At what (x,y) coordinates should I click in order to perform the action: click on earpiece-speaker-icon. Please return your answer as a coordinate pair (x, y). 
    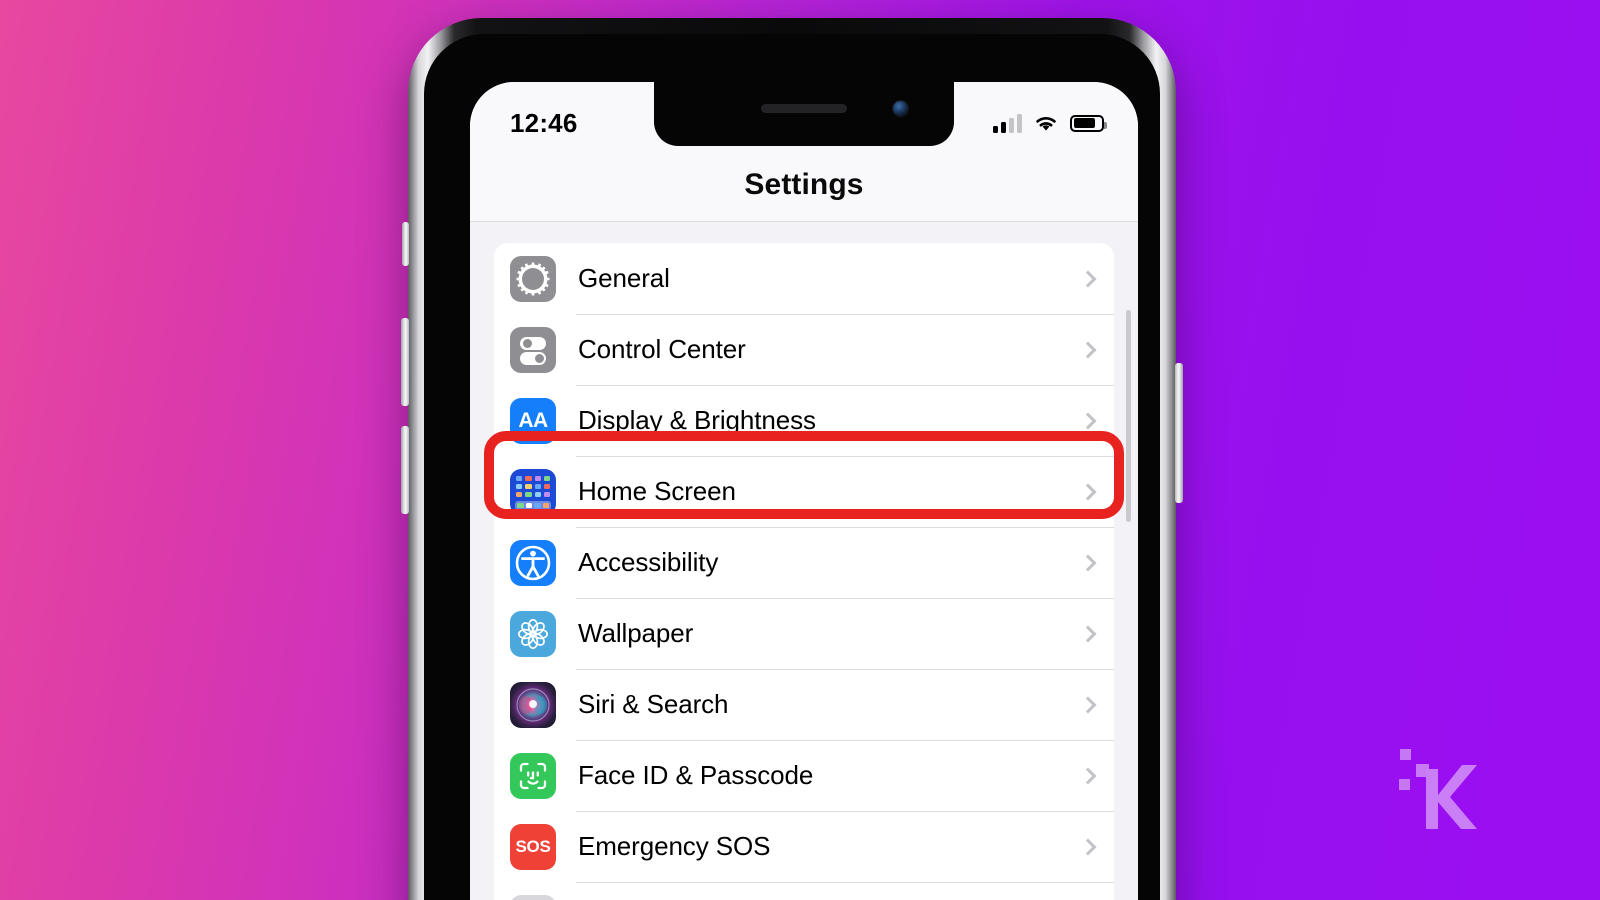
    Looking at the image, I should click on (804, 108).